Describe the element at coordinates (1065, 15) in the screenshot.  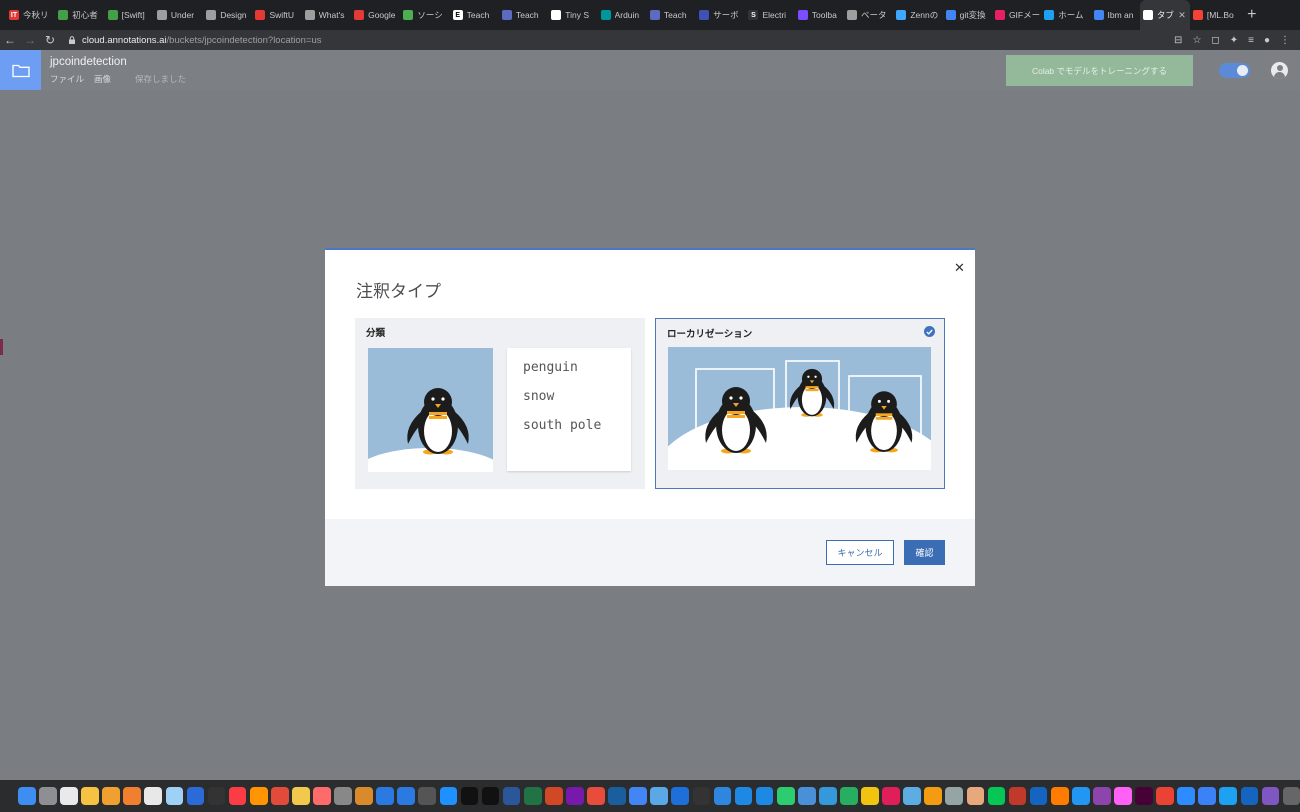
I see `browser-tab: ホーム` at that location.